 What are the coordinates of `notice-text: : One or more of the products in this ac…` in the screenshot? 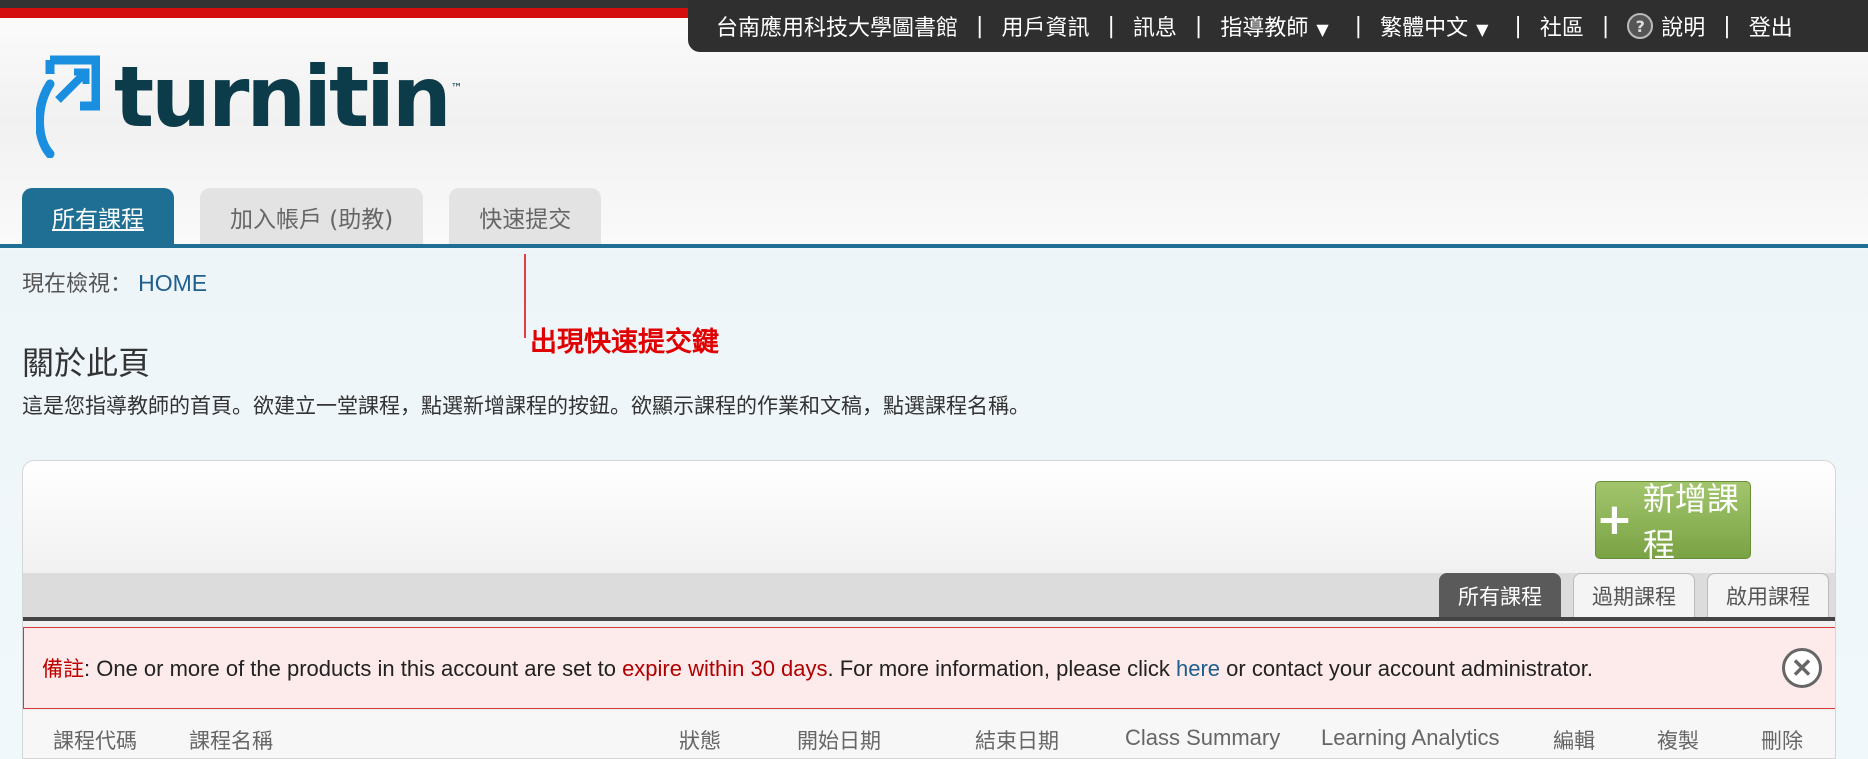 It's located at (353, 668).